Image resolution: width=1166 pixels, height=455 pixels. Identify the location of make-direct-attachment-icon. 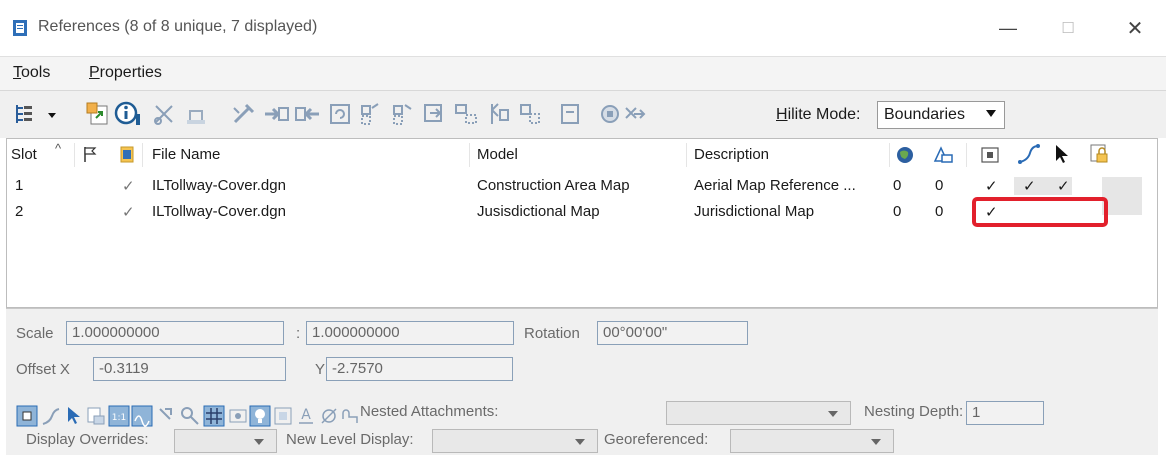
(634, 114).